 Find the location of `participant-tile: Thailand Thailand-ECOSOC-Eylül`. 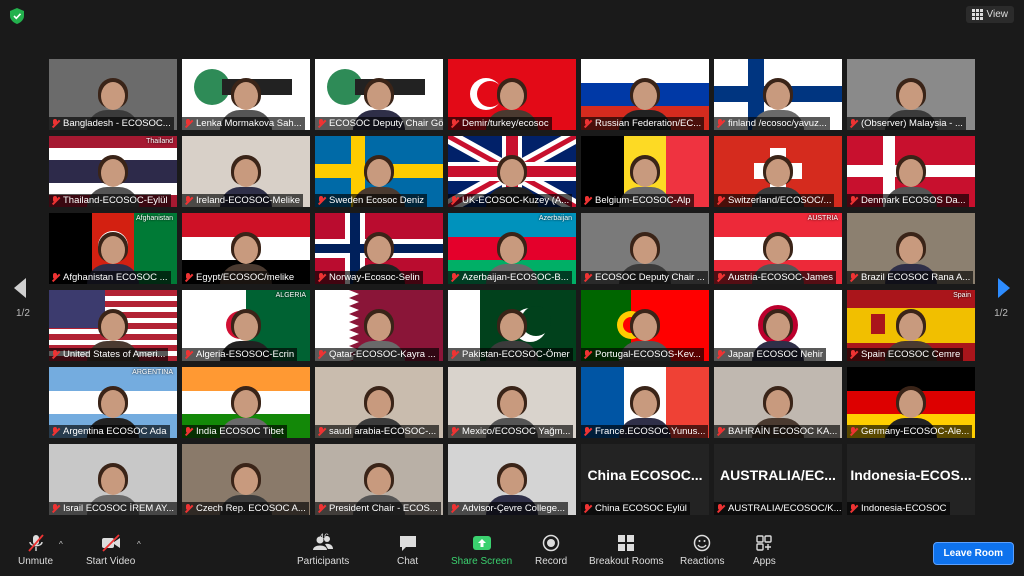

participant-tile: Thailand Thailand-ECOSOC-Eylül is located at coordinates (113, 171).